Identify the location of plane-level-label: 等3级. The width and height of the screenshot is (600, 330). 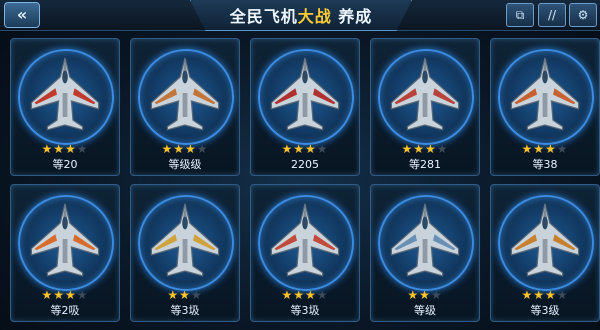
(545, 310).